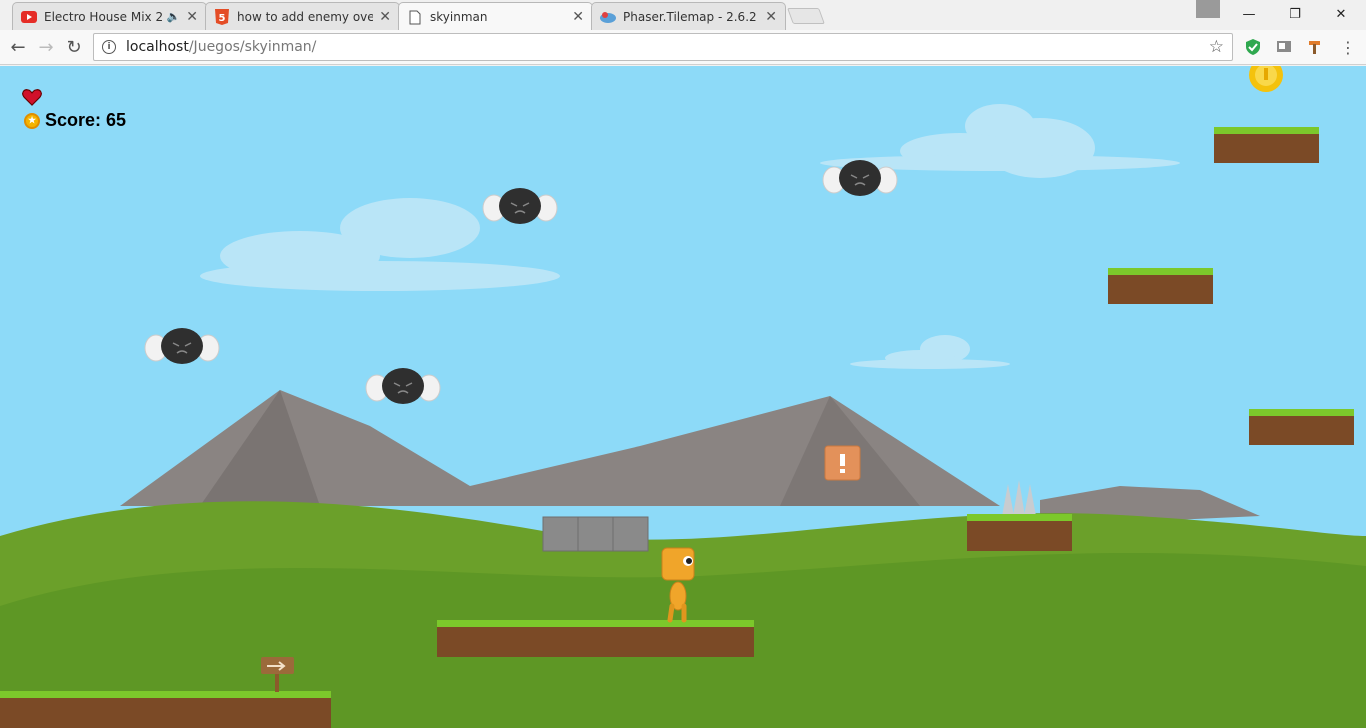  I want to click on heart-icon, so click(32, 97).